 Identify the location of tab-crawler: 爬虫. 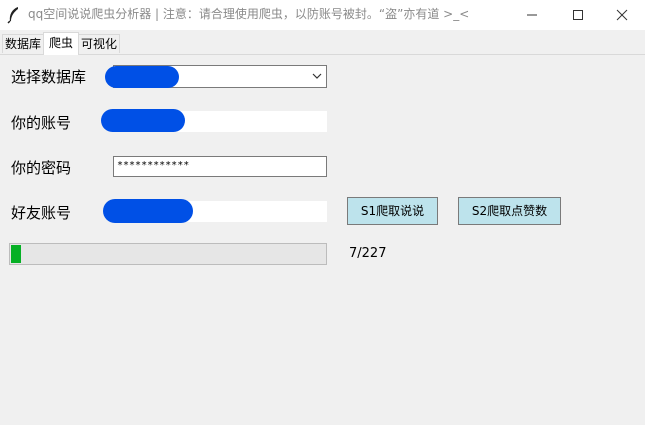
(61, 43).